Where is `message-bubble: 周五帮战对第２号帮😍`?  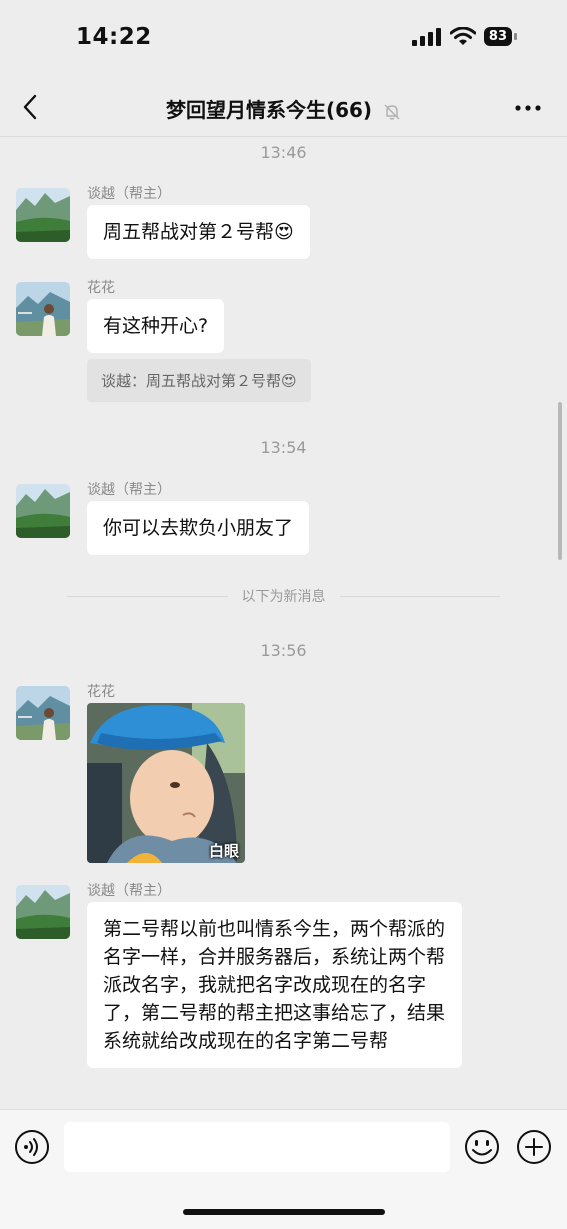 message-bubble: 周五帮战对第２号帮😍 is located at coordinates (198, 232).